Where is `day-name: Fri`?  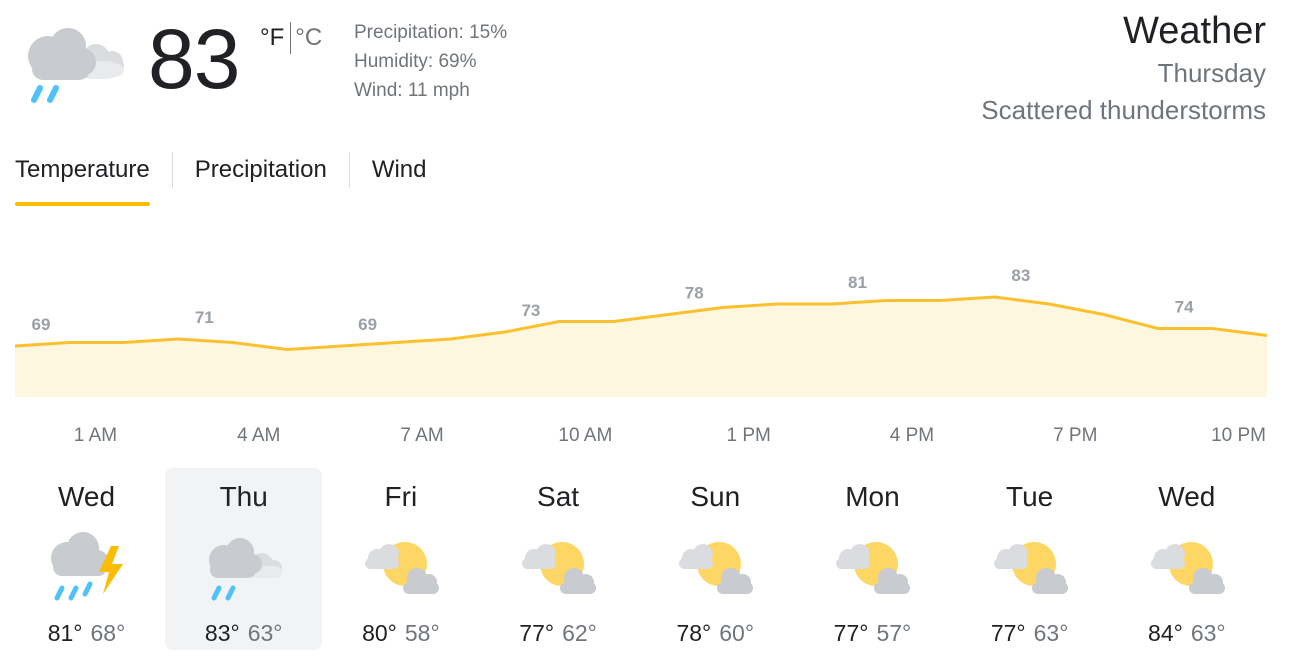
day-name: Fri is located at coordinates (401, 496).